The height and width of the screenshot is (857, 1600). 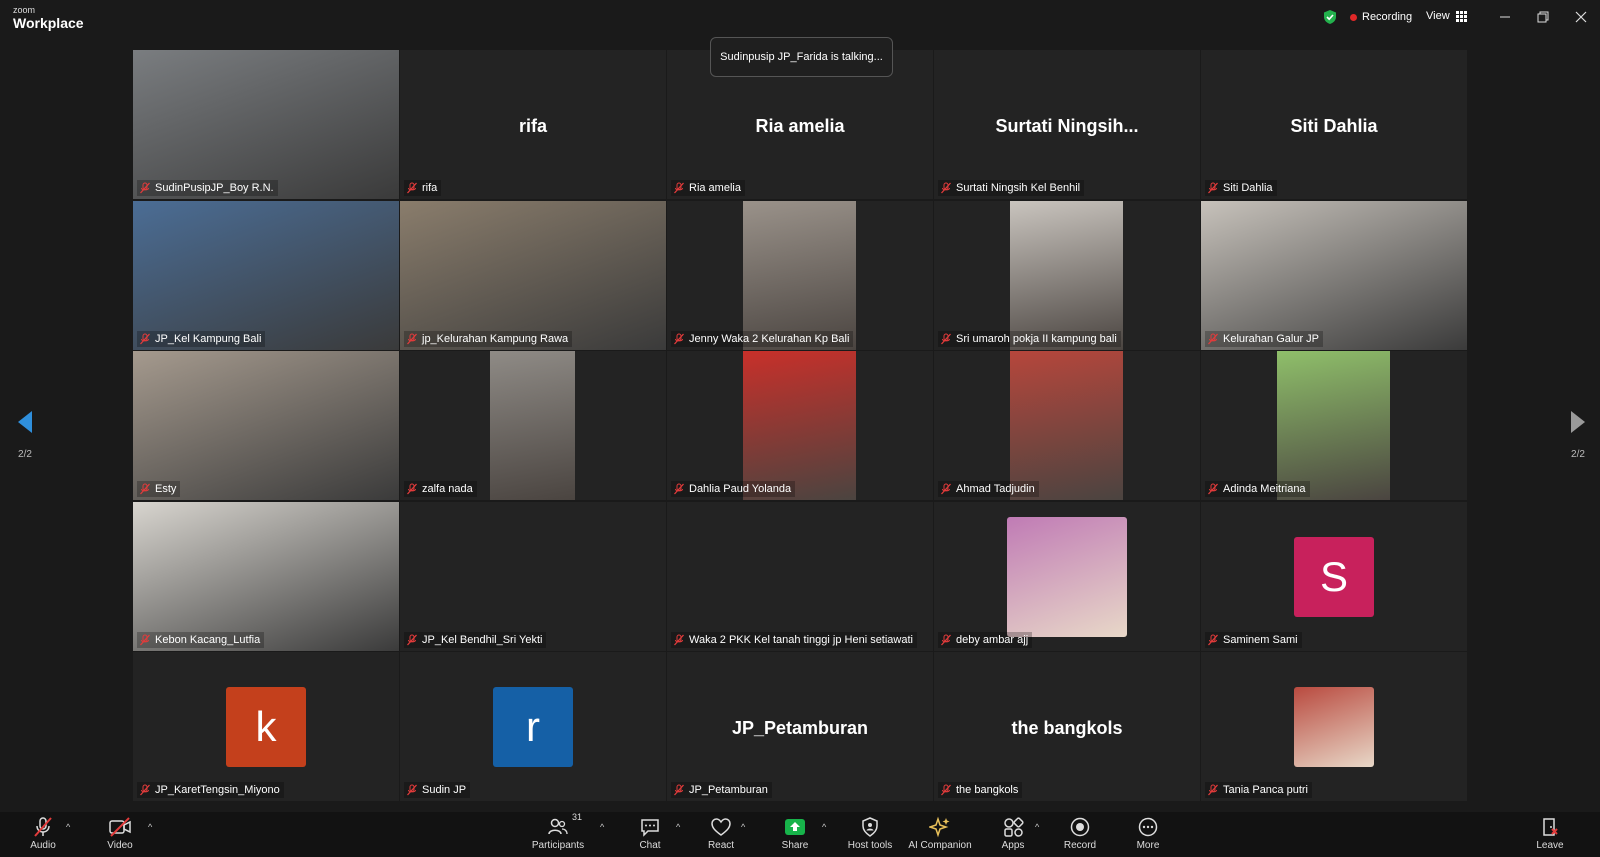 What do you see at coordinates (533, 124) in the screenshot?
I see `participant-tile: rifa rifa` at bounding box center [533, 124].